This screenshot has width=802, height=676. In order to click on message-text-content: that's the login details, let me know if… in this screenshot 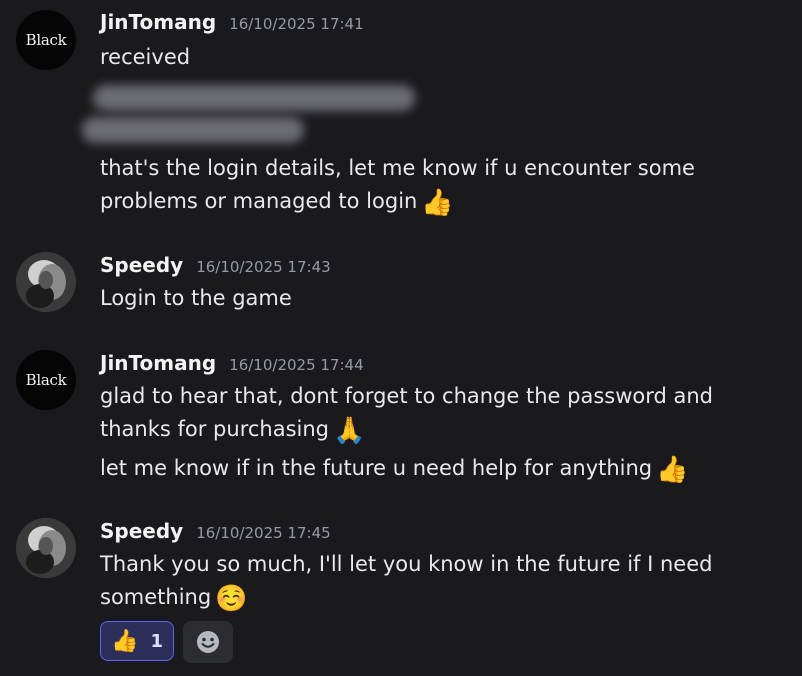, I will do `click(397, 184)`.